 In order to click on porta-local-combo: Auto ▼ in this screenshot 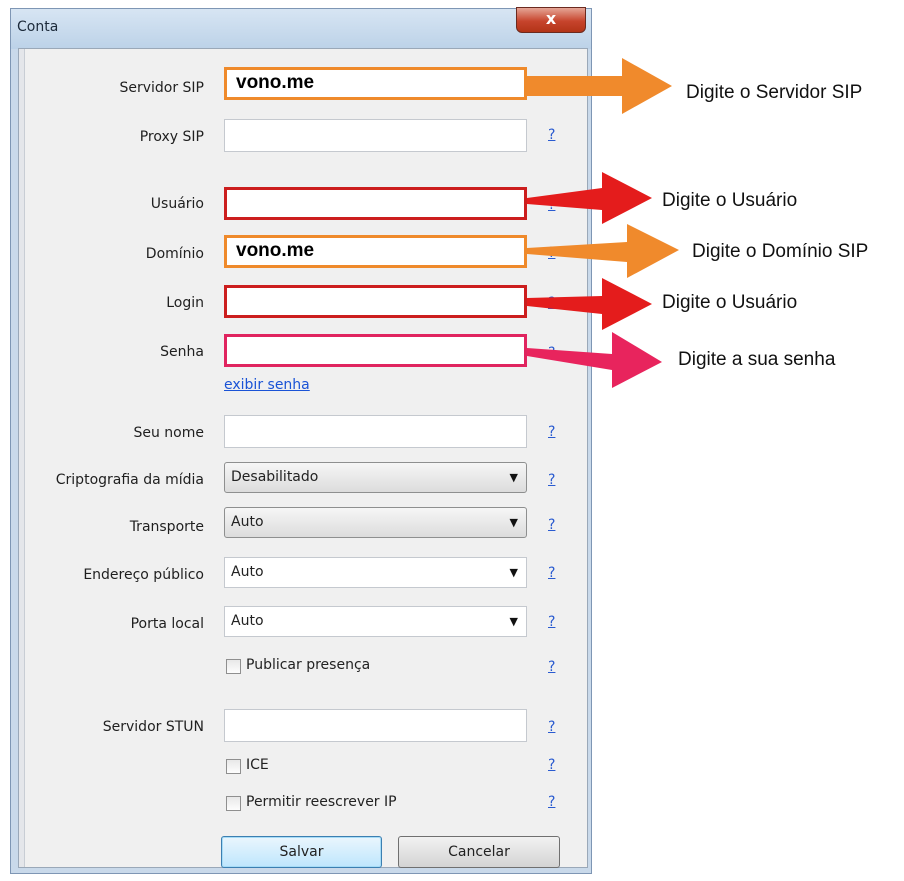, I will do `click(375, 621)`.